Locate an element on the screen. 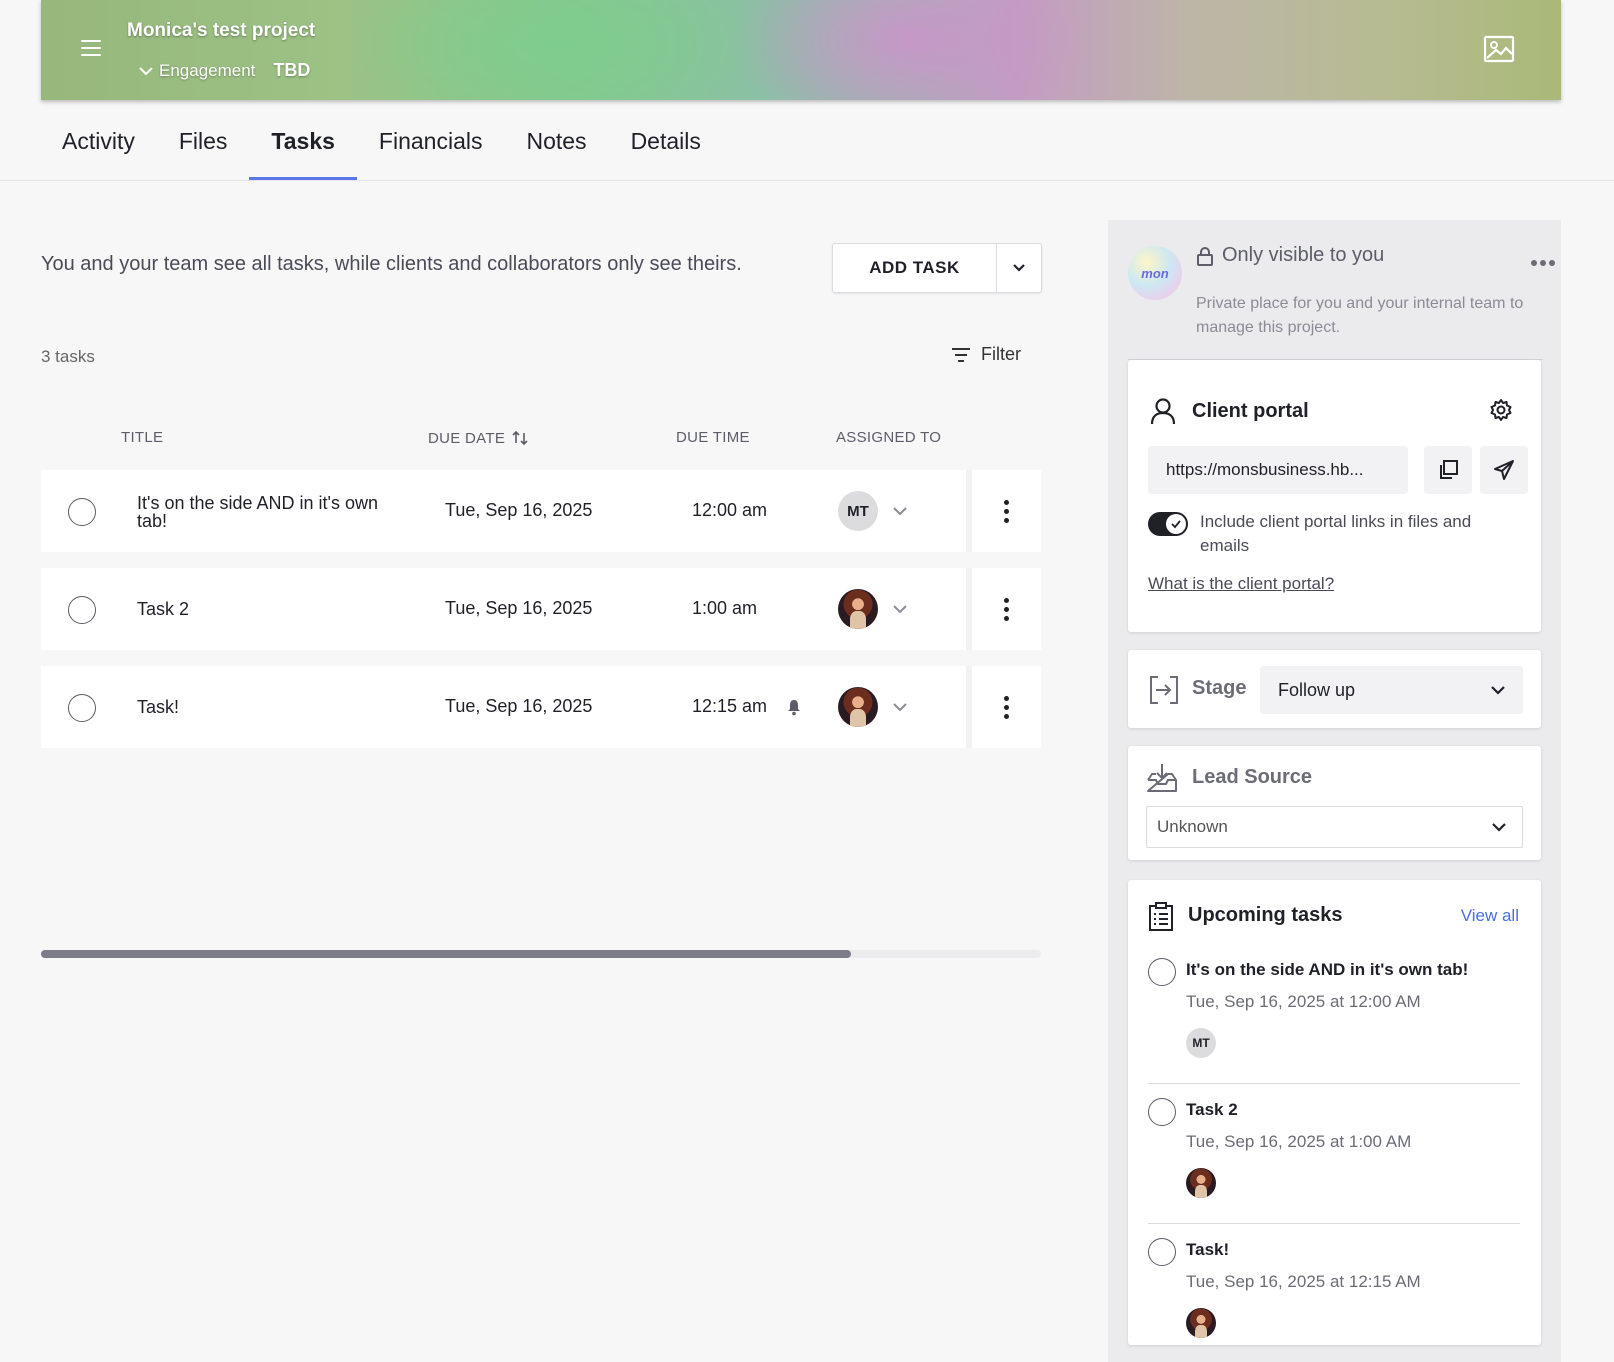 Image resolution: width=1614 pixels, height=1362 pixels. copy-link-button is located at coordinates (1448, 470).